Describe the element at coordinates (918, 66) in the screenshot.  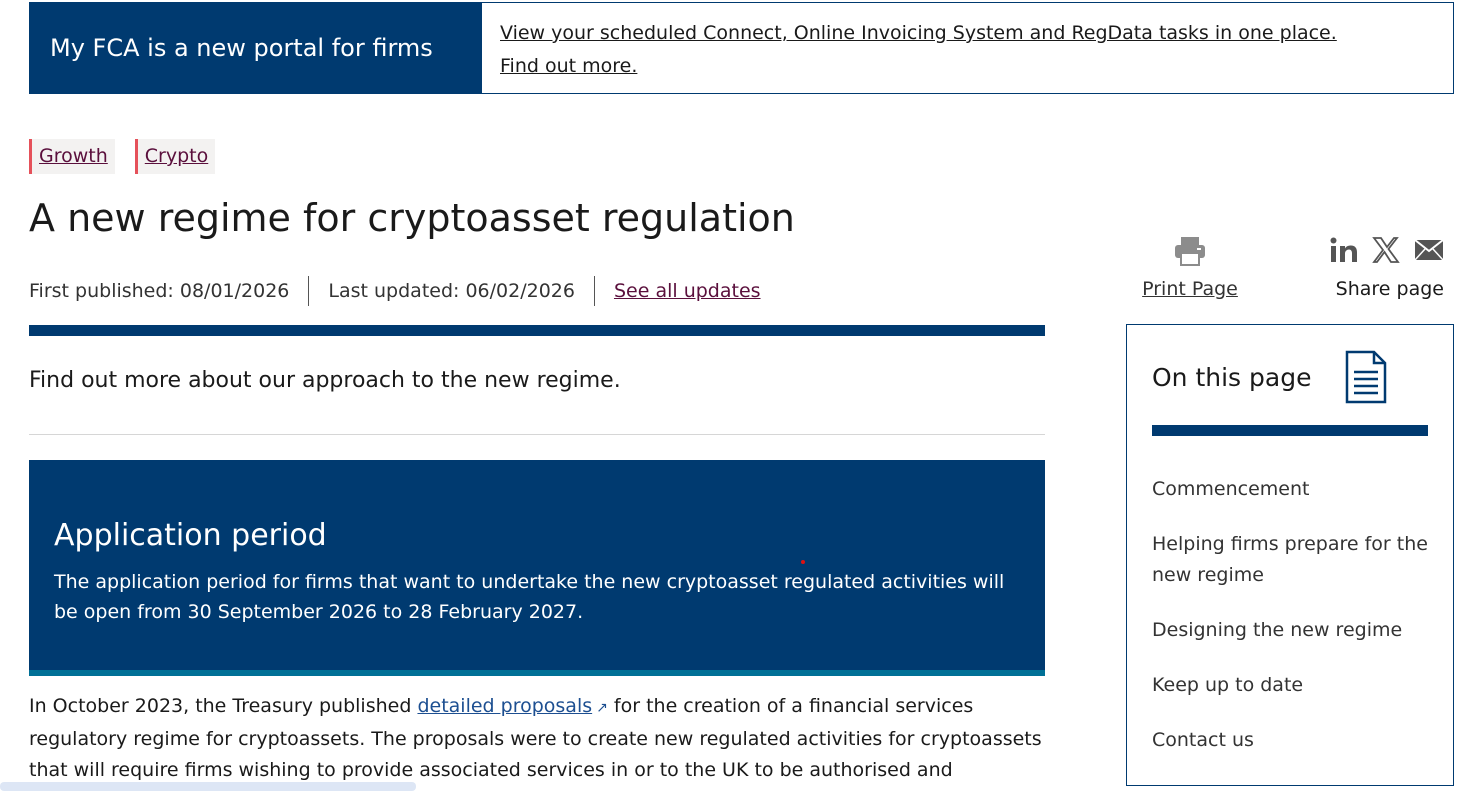
I see `banner-link-find-out-more: Find out more.` at that location.